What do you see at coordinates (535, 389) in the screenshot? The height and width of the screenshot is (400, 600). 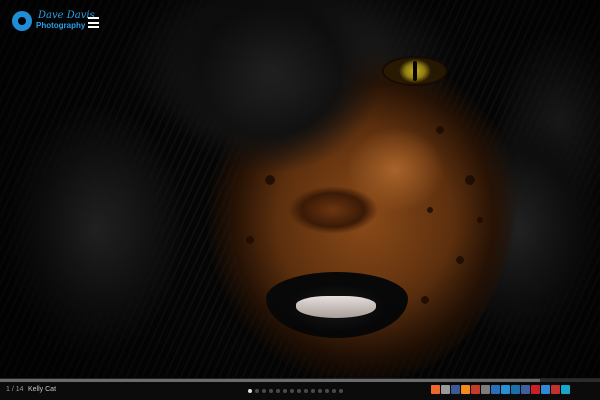 I see `pinterest-icon` at bounding box center [535, 389].